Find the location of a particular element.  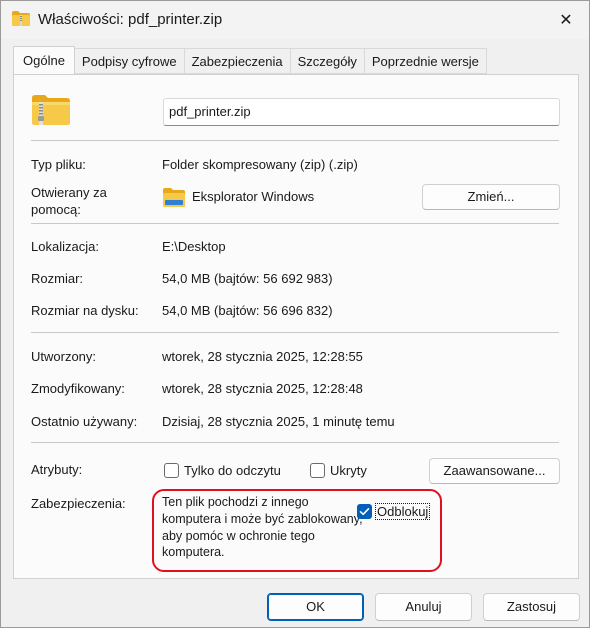

ok-button: OK is located at coordinates (315, 607).